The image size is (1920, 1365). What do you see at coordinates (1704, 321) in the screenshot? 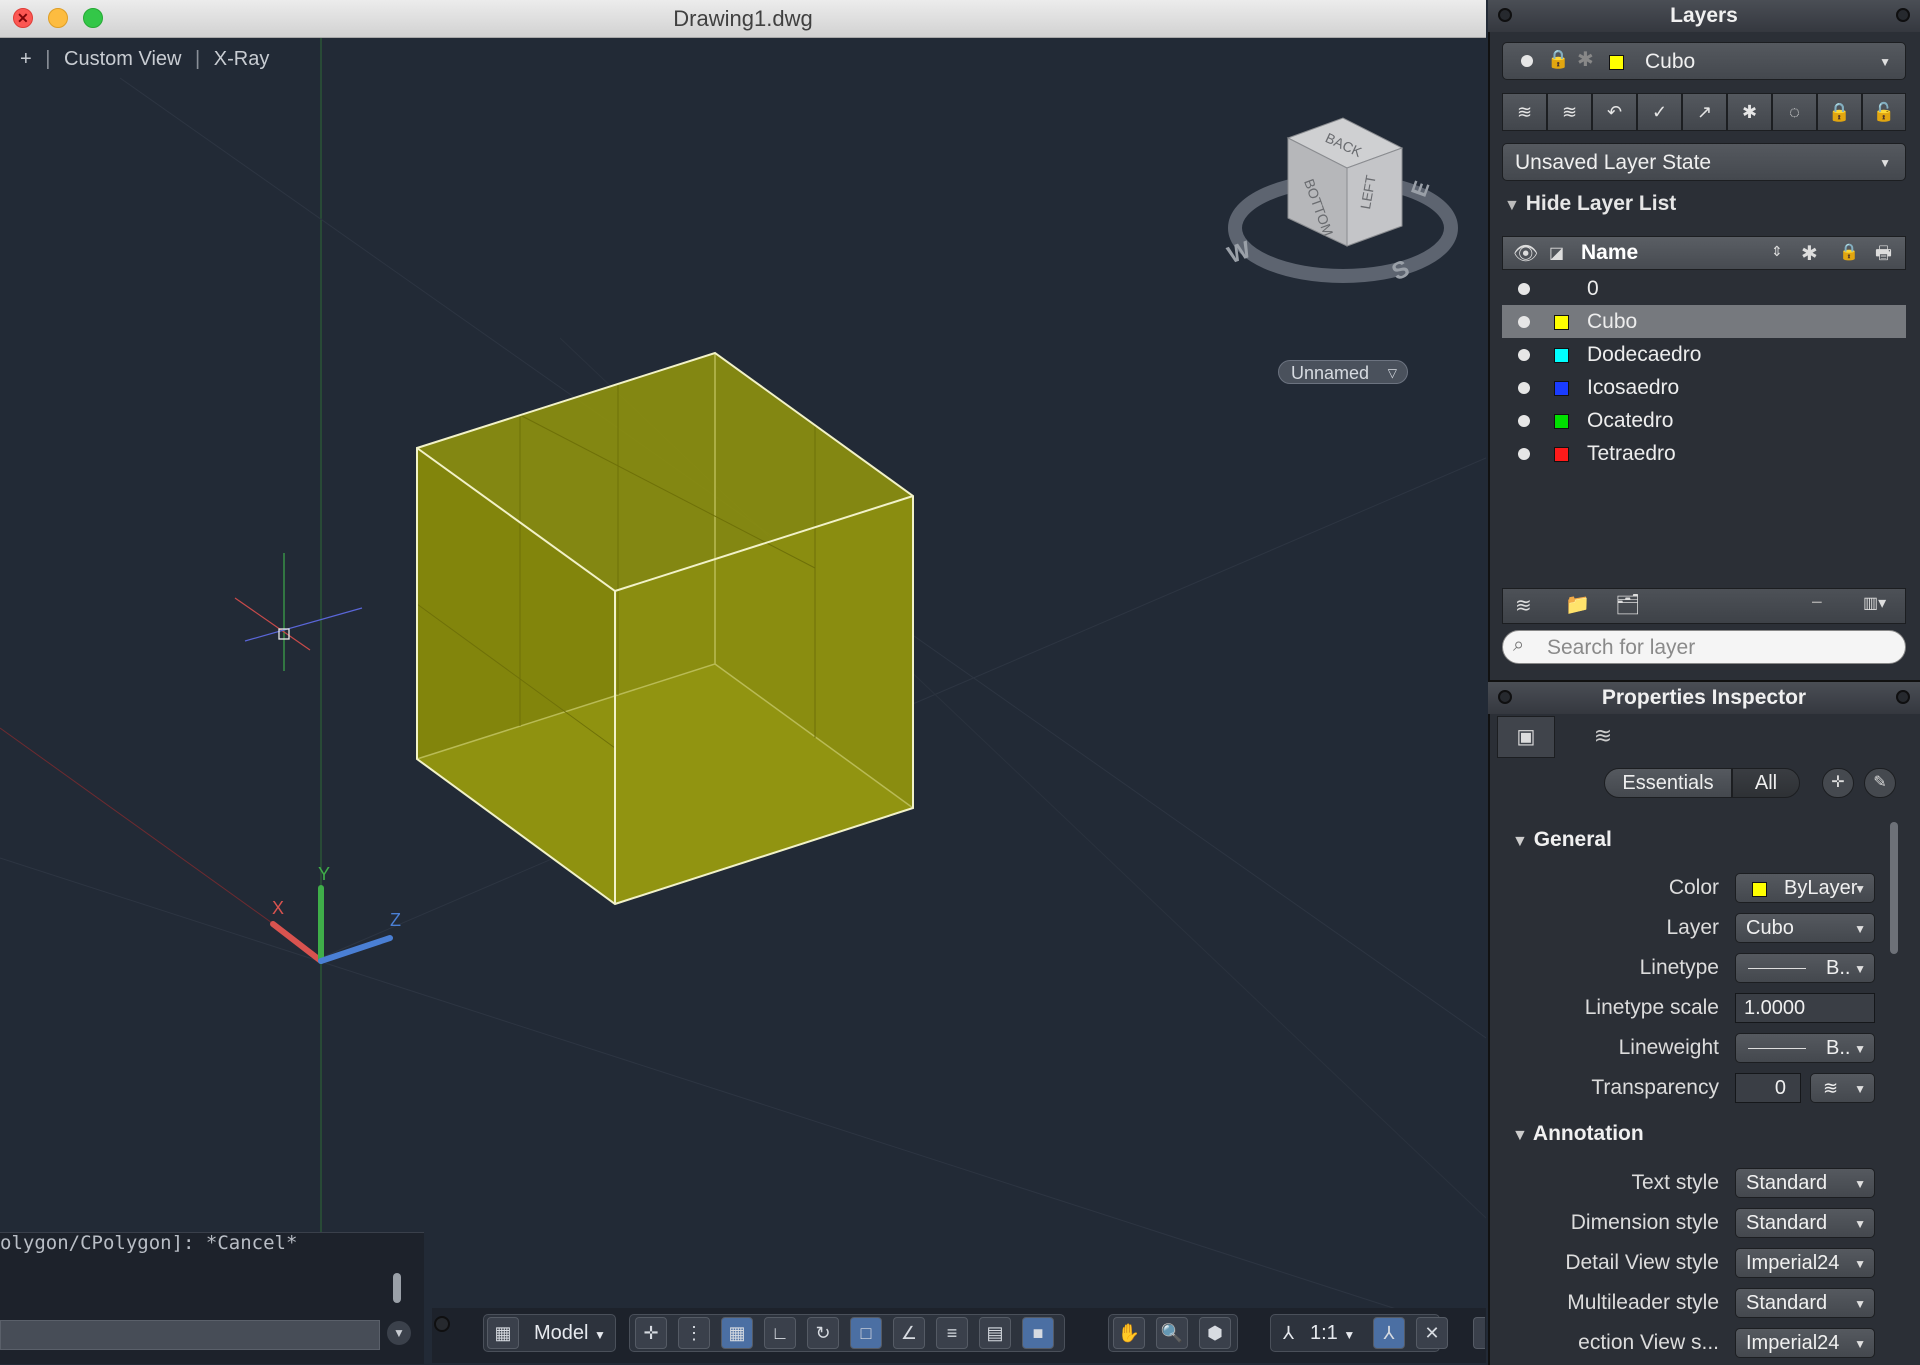
I see `layer-row-cubo: Cubo` at bounding box center [1704, 321].